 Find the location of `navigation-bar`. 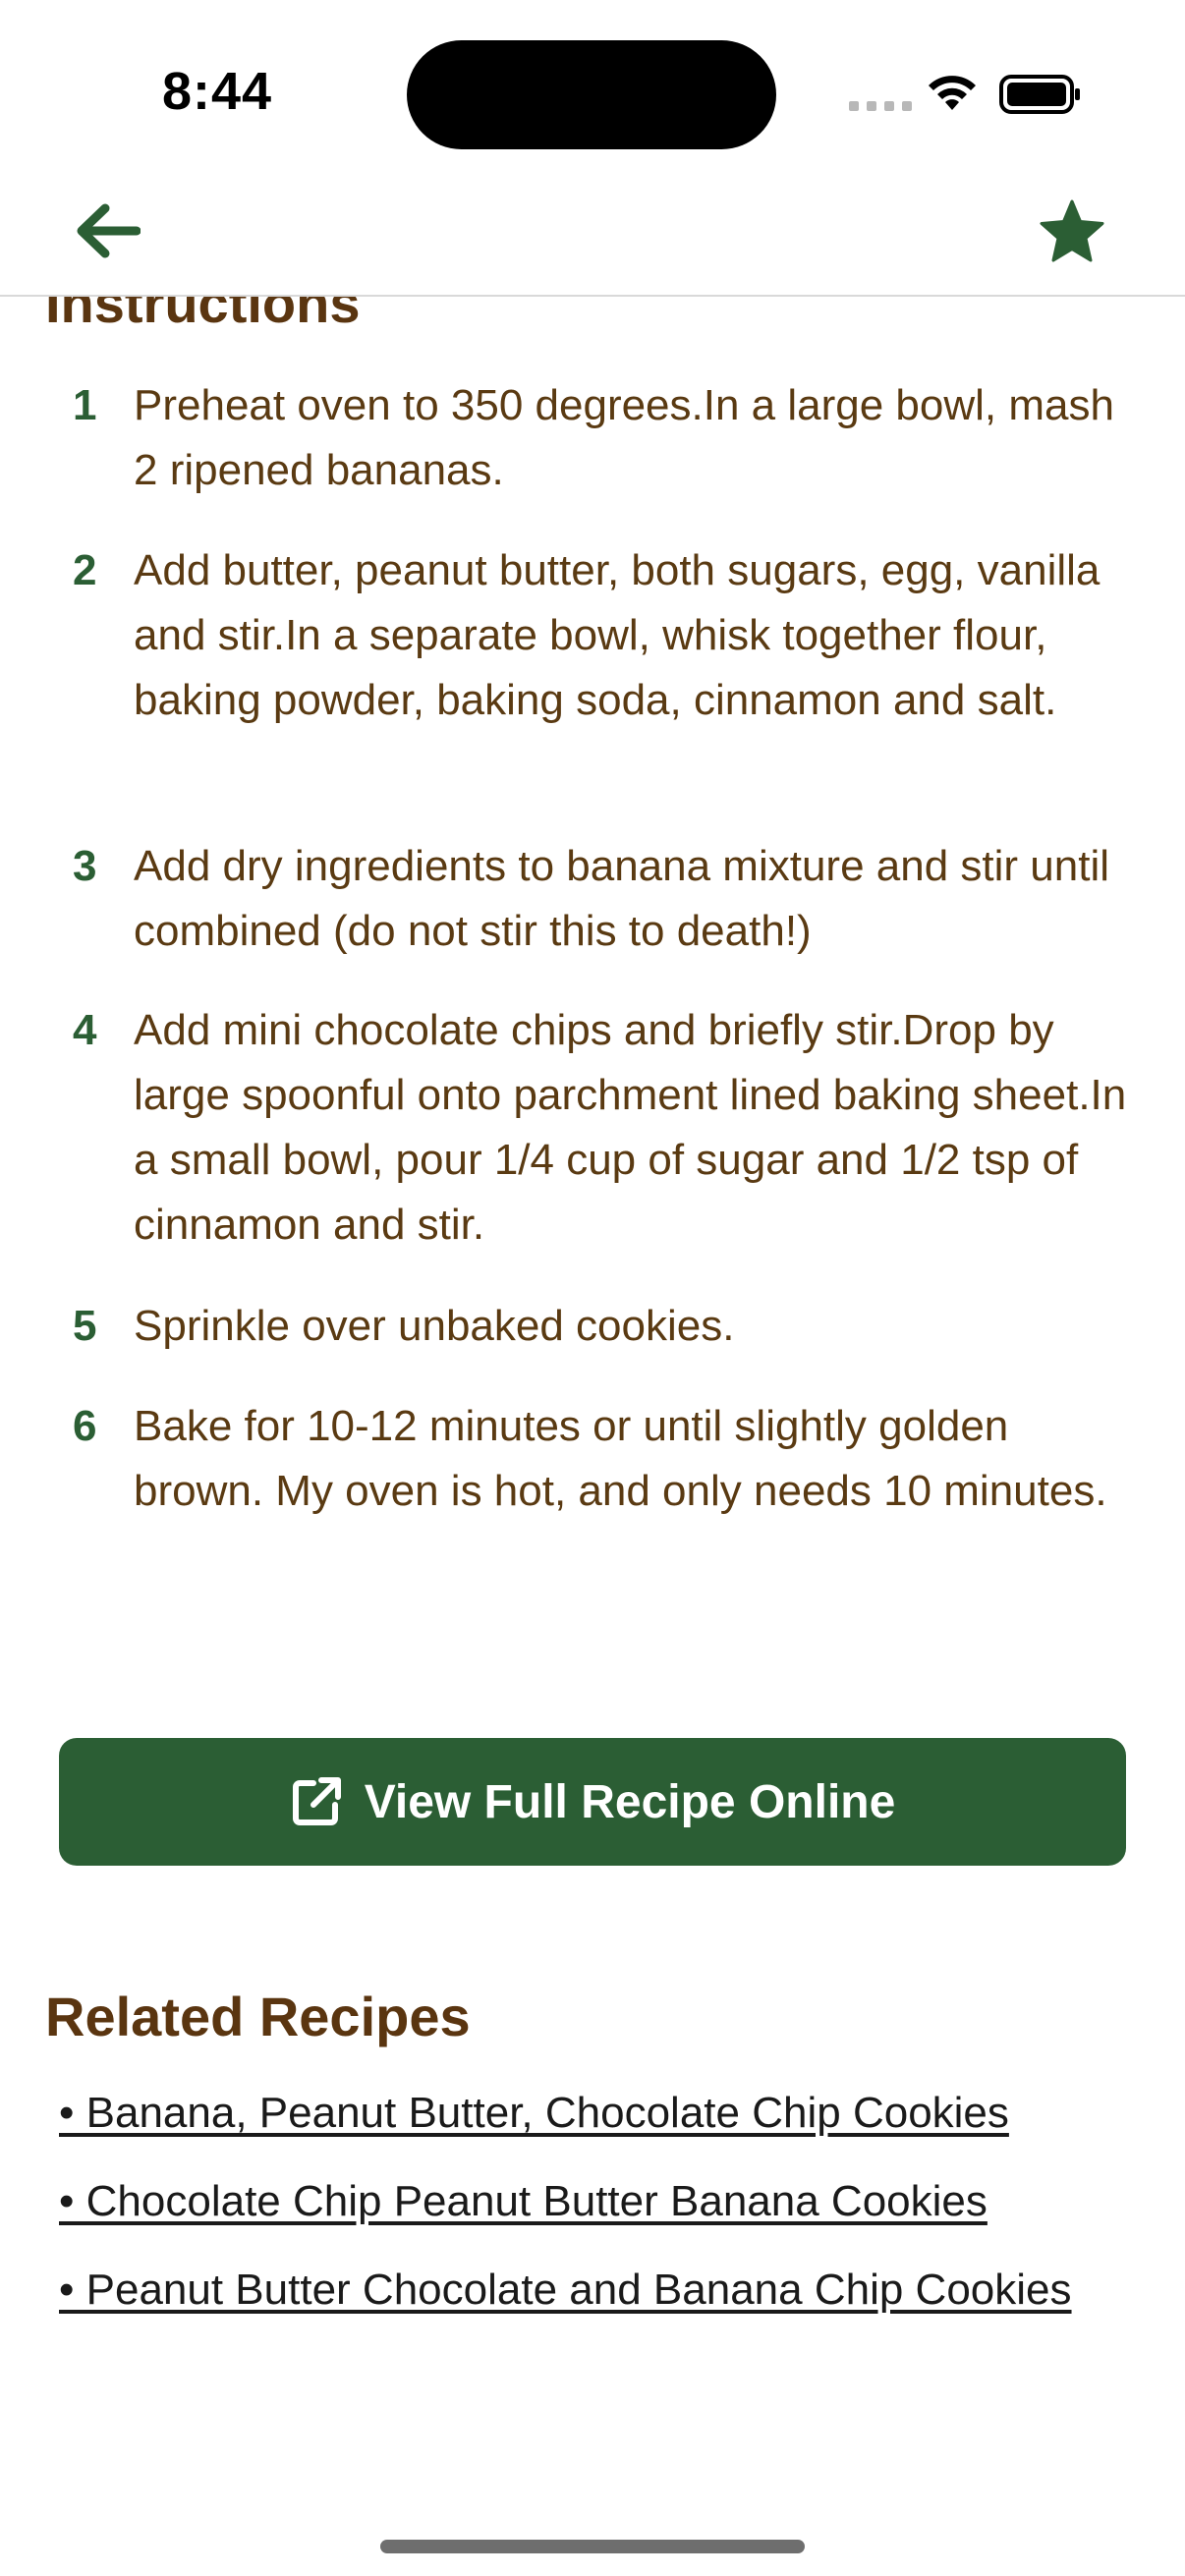

navigation-bar is located at coordinates (592, 232).